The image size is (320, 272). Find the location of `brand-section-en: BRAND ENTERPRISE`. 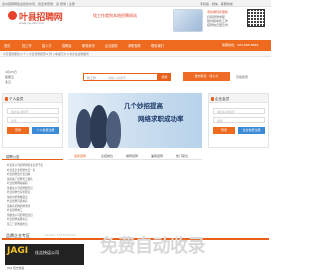

brand-section-en: BRAND ENTERPRISE is located at coordinates (60, 235).